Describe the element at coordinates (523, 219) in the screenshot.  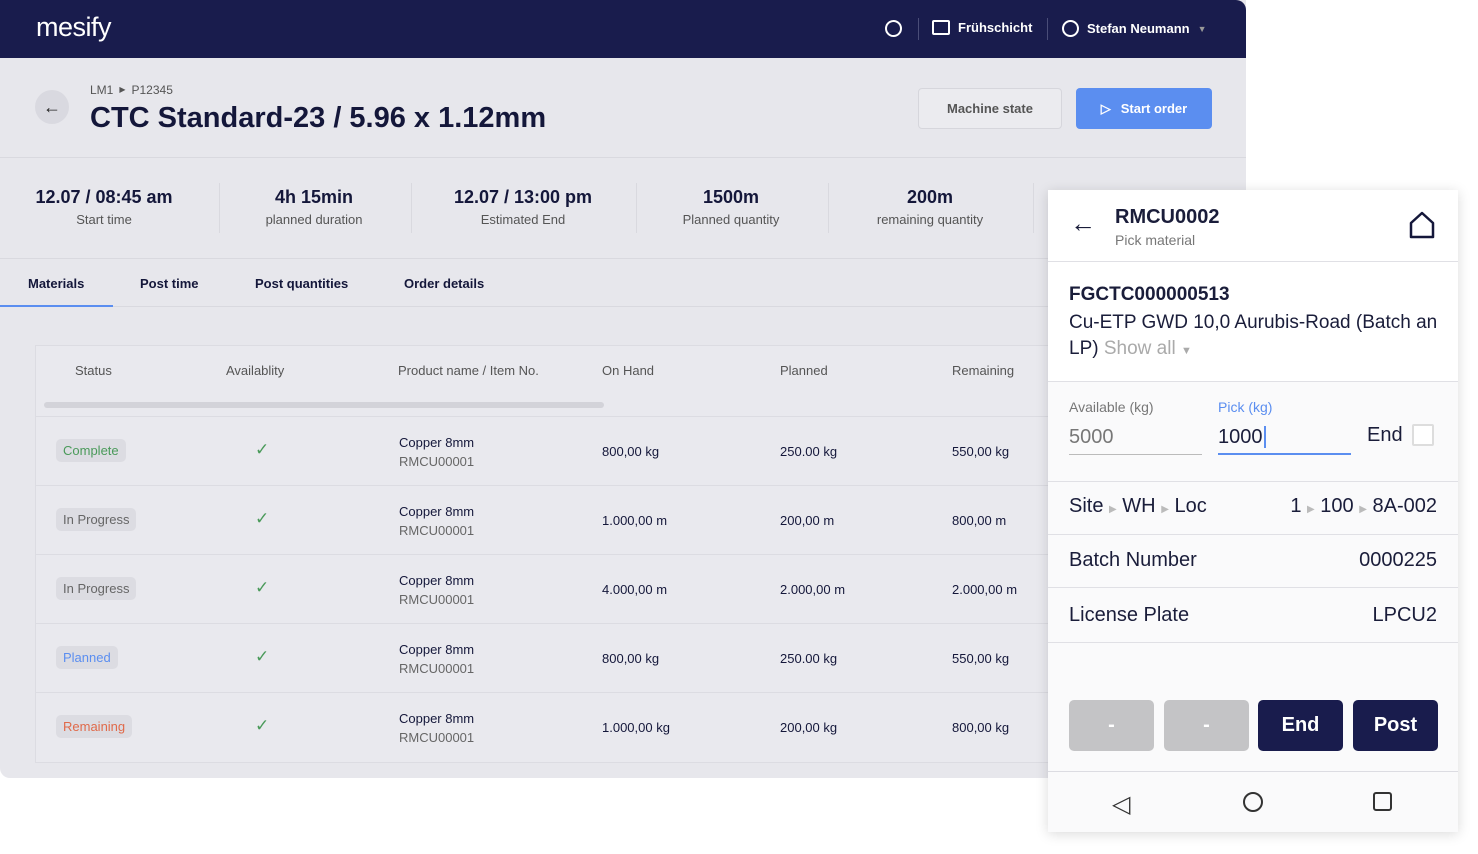
I see `stat-label: Estimated End` at that location.